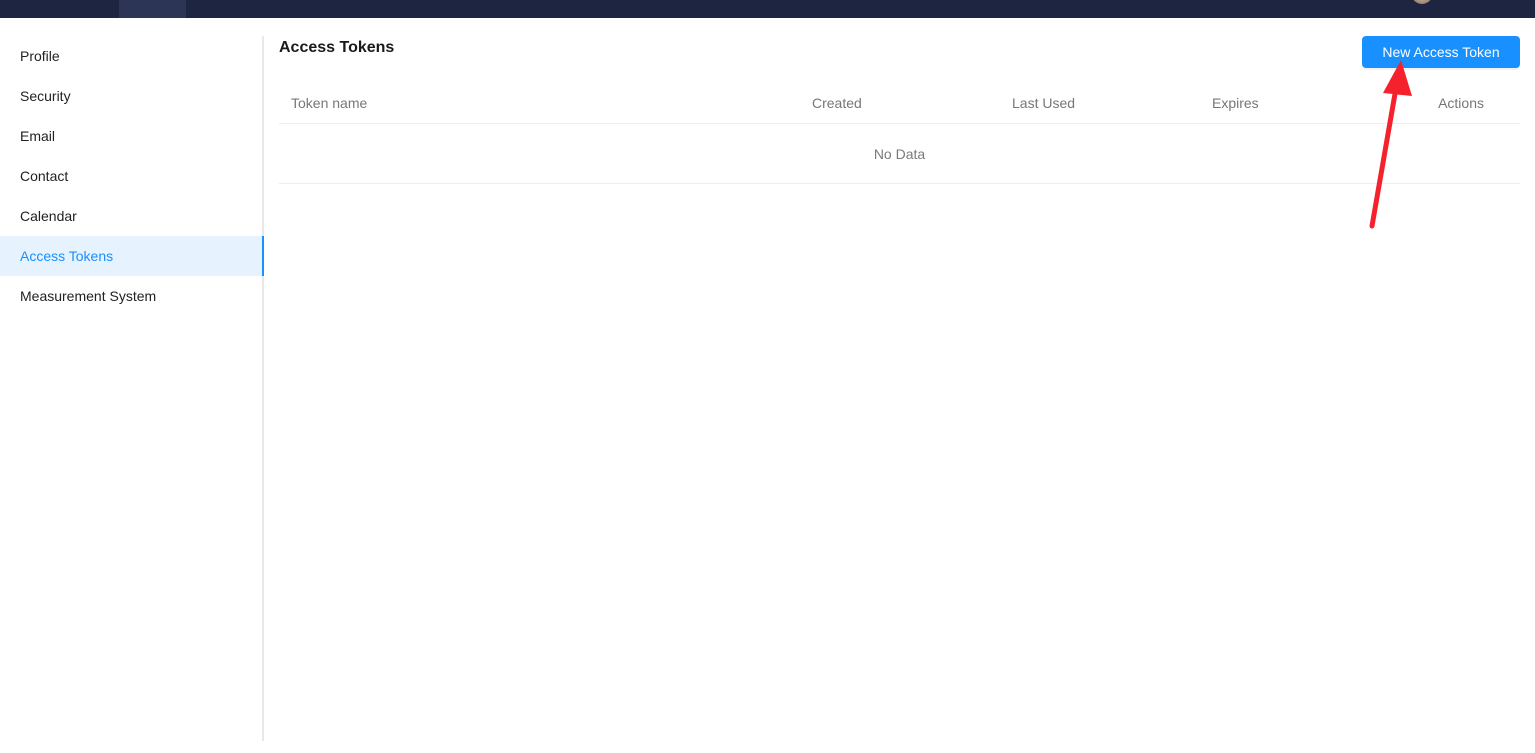 The width and height of the screenshot is (1535, 753). I want to click on sidebar-item-profile: Profile, so click(131, 56).